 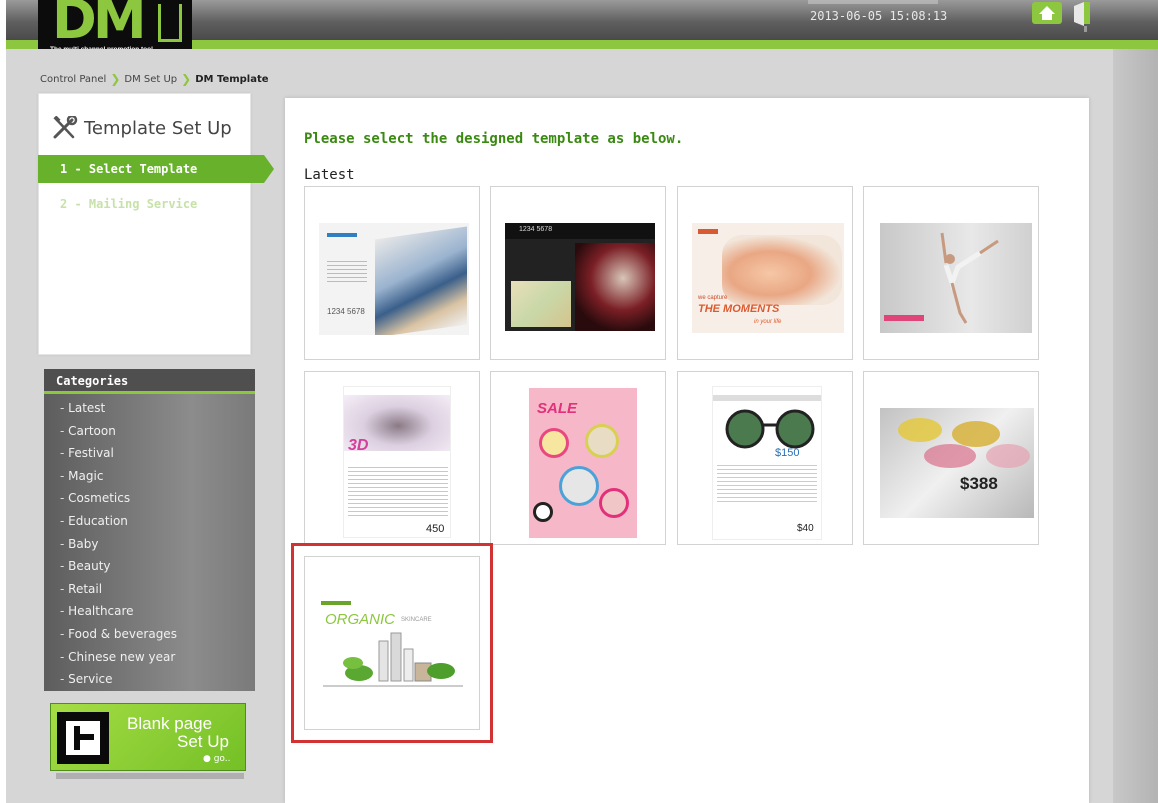 I want to click on template-card-books: 1234 5678, so click(x=392, y=273).